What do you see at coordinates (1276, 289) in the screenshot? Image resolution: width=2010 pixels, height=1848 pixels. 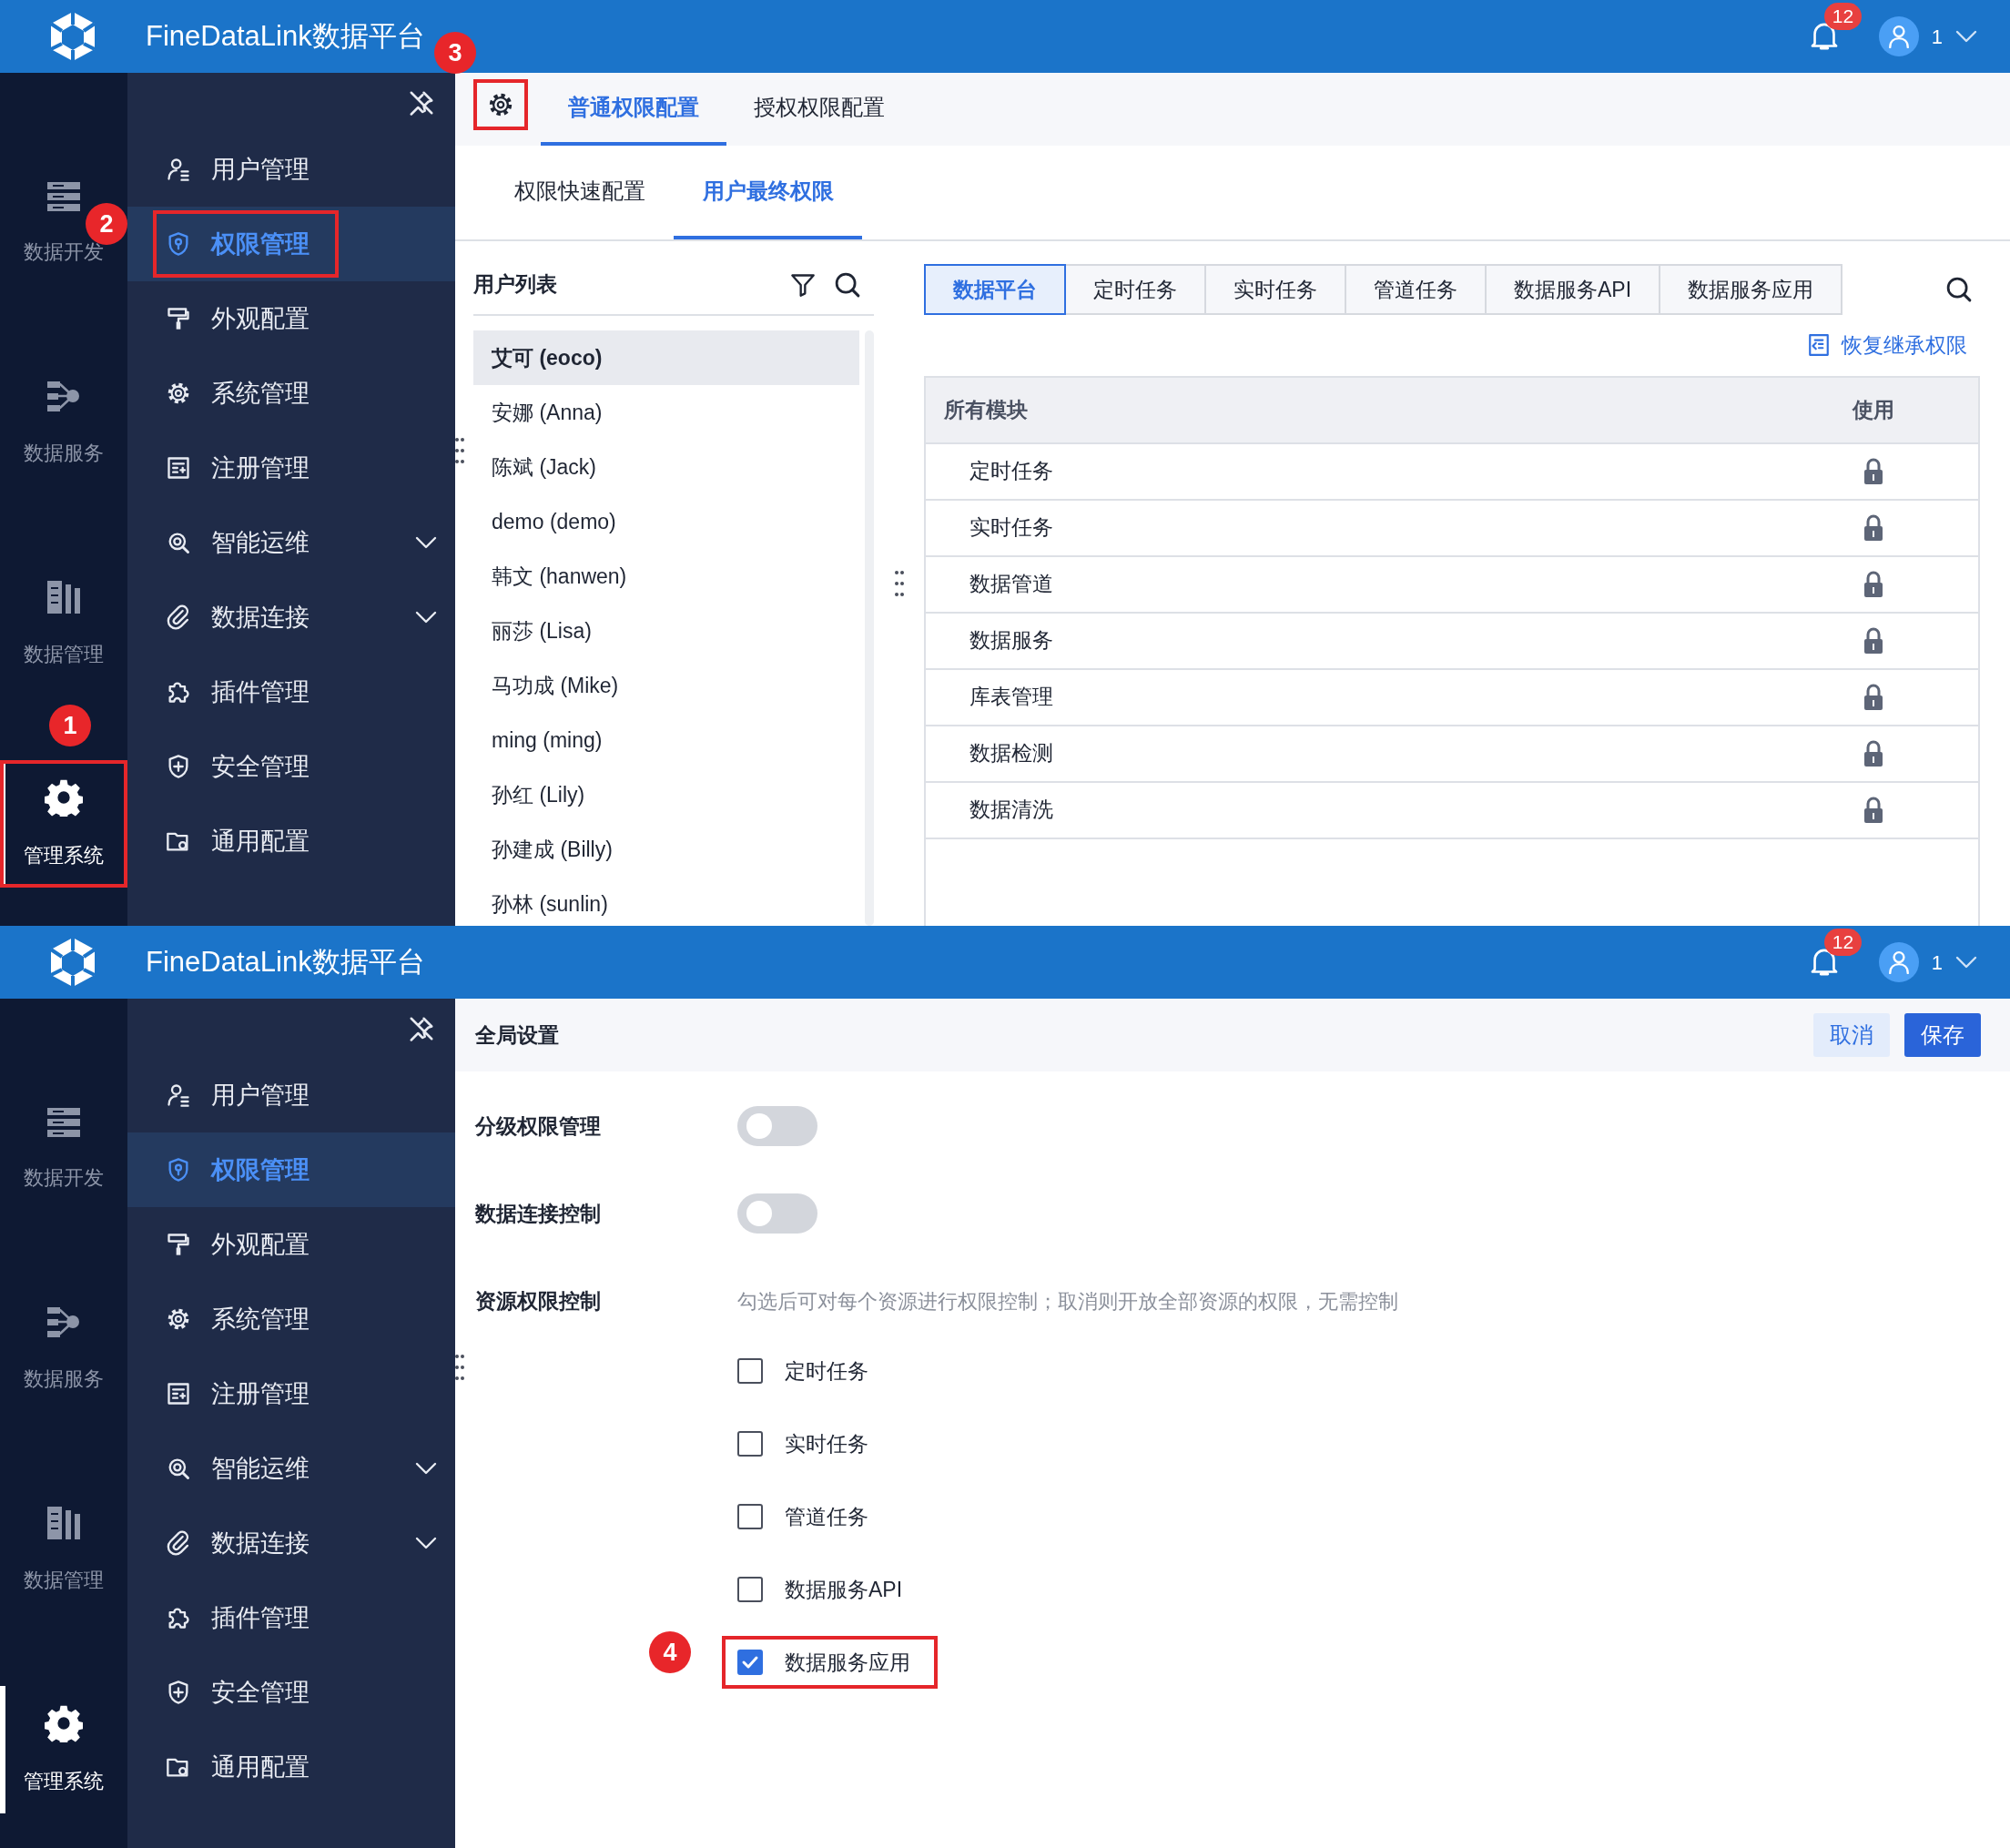 I see `tab: 实时任务` at bounding box center [1276, 289].